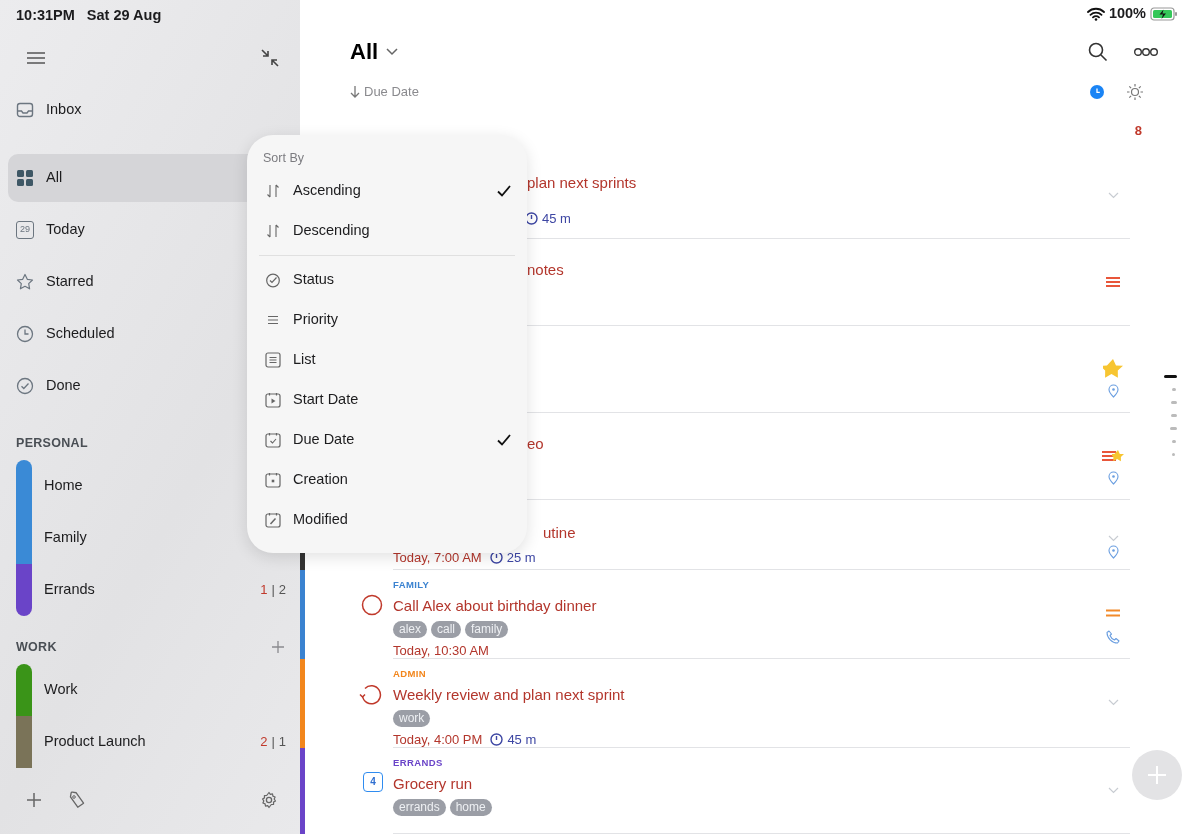 This screenshot has height=834, width=1194. Describe the element at coordinates (36, 58) in the screenshot. I see `menu-icon` at that location.